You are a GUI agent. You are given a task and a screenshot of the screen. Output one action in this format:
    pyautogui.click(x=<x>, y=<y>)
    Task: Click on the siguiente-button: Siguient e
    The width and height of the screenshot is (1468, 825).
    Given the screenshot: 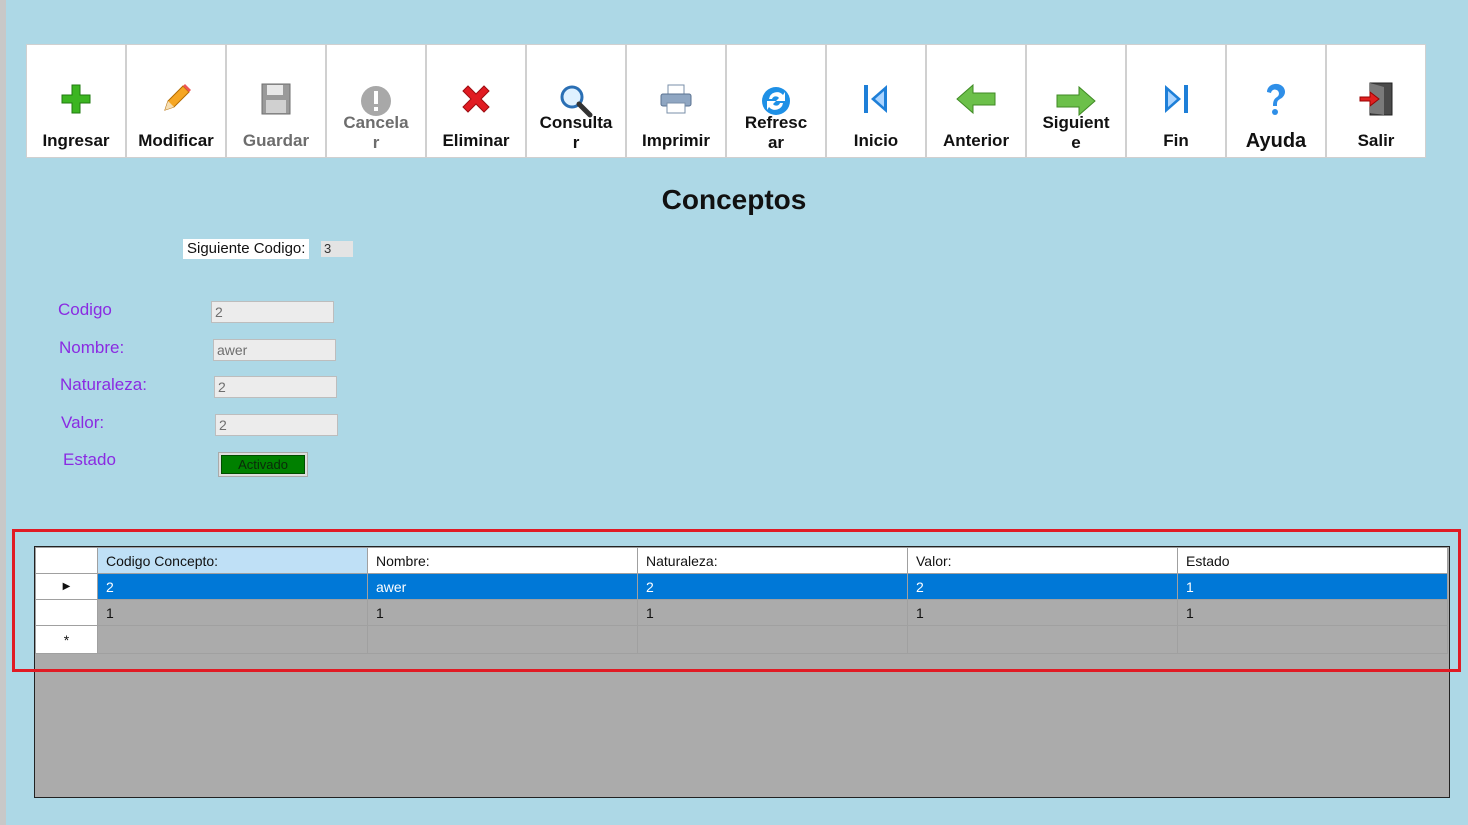 What is the action you would take?
    pyautogui.click(x=1076, y=101)
    